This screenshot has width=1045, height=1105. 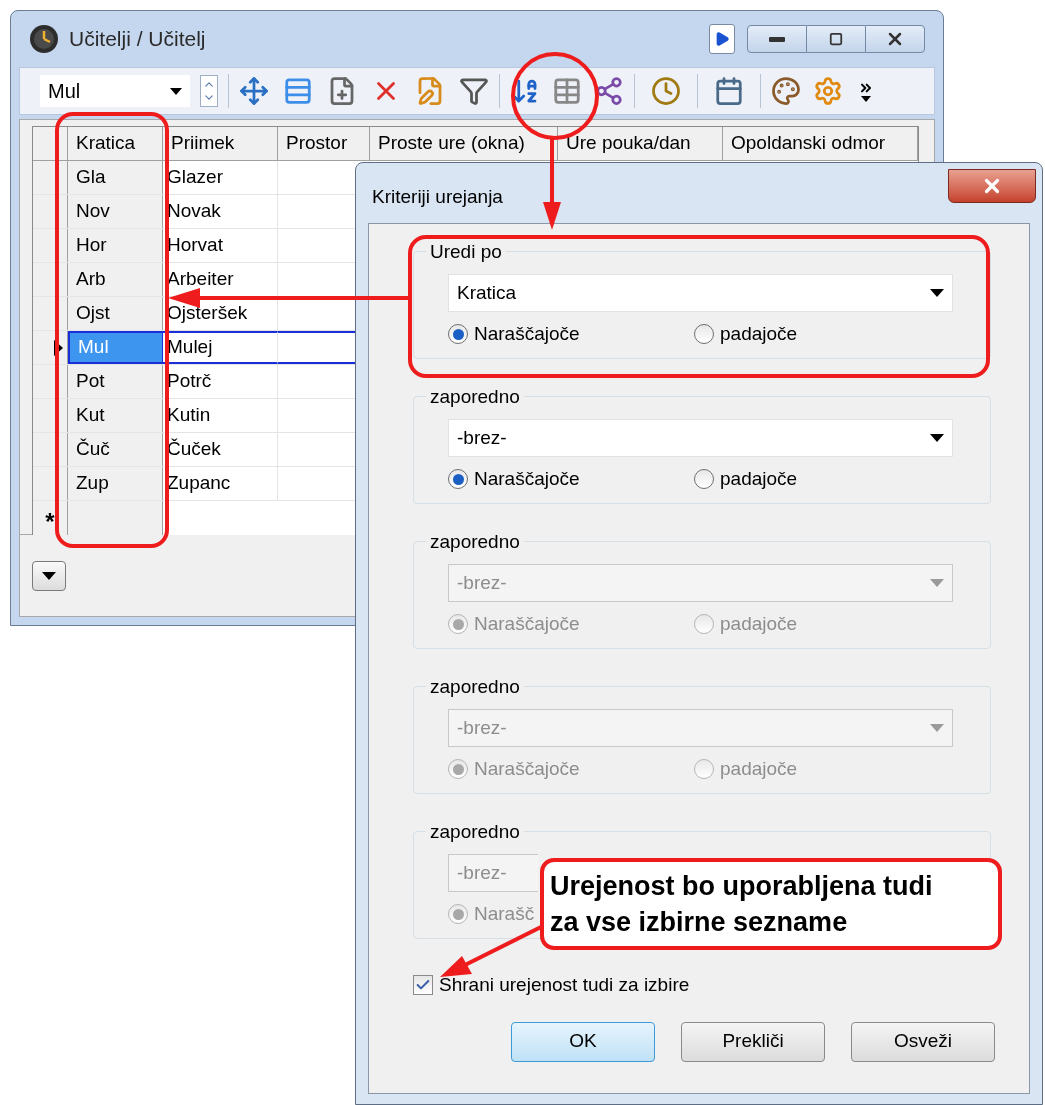 I want to click on move-icon, so click(x=254, y=91).